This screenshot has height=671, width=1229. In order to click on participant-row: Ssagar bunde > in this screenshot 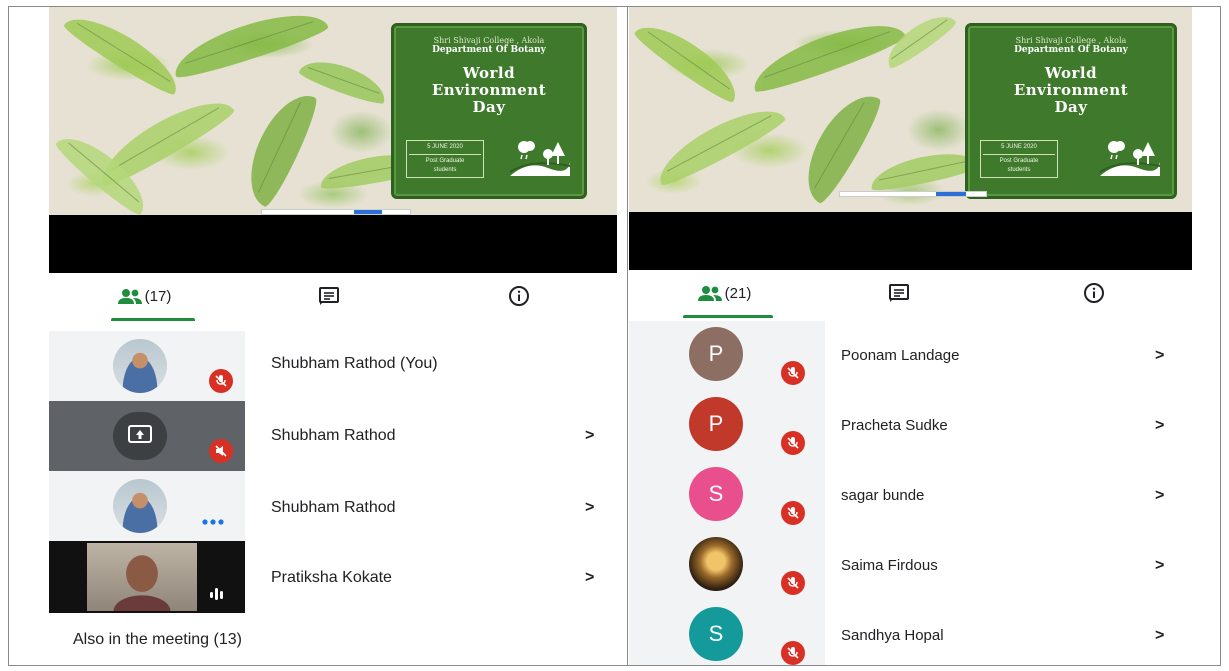, I will do `click(910, 496)`.